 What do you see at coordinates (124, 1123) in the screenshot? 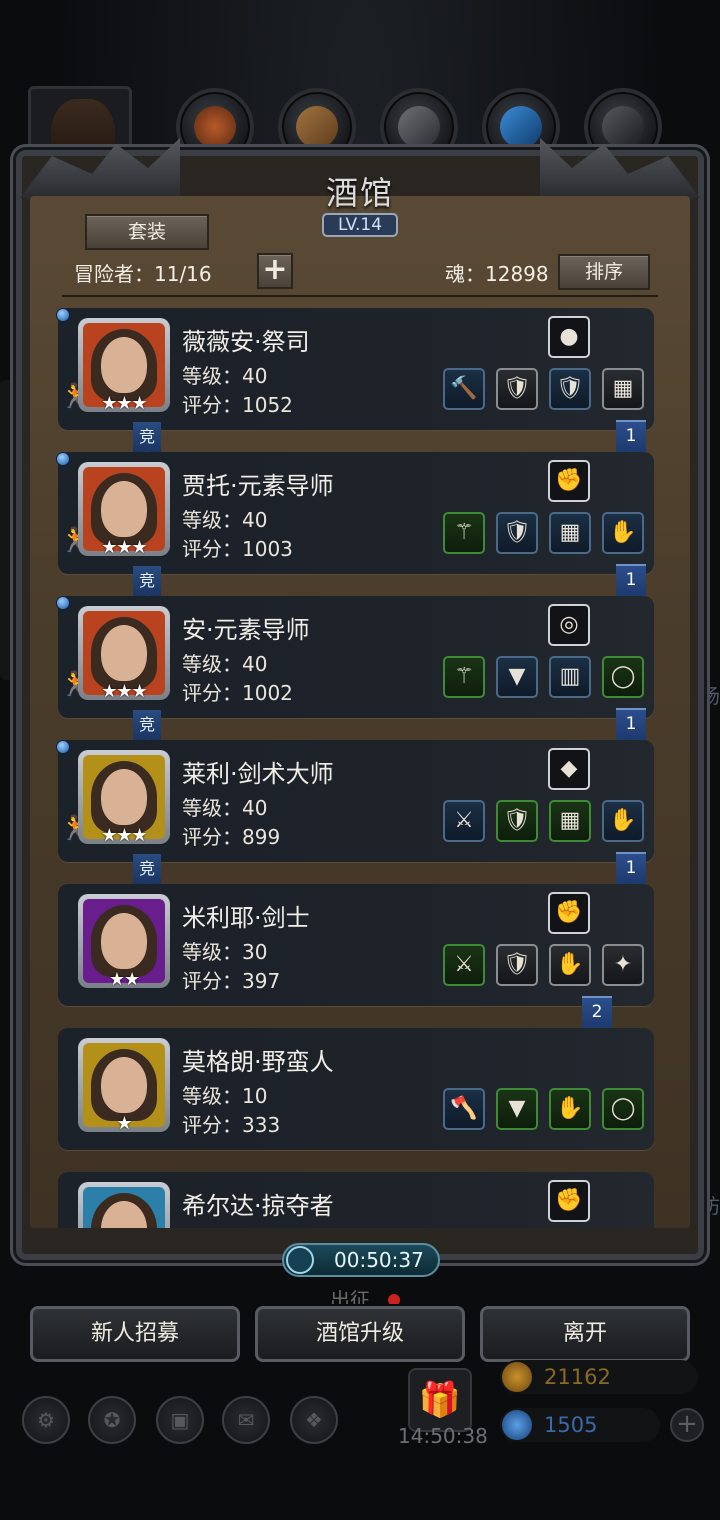
I see `hero-stars: ★` at bounding box center [124, 1123].